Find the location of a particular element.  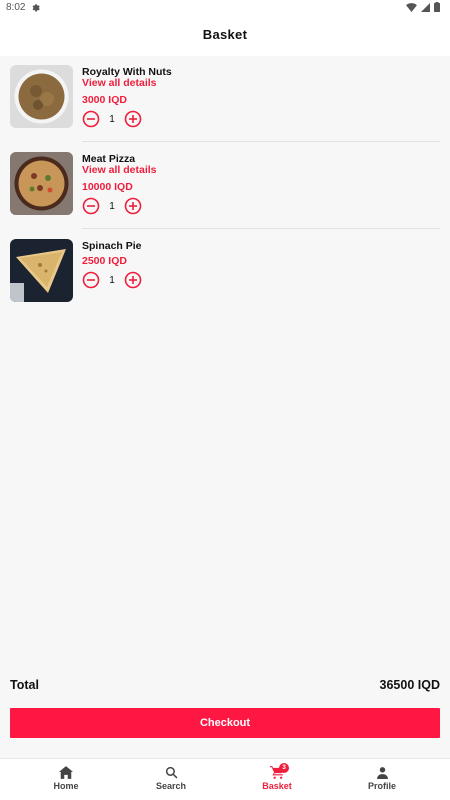

basket-item: Meat Pizza View all details 10000 IQD 1 is located at coordinates (225, 195).